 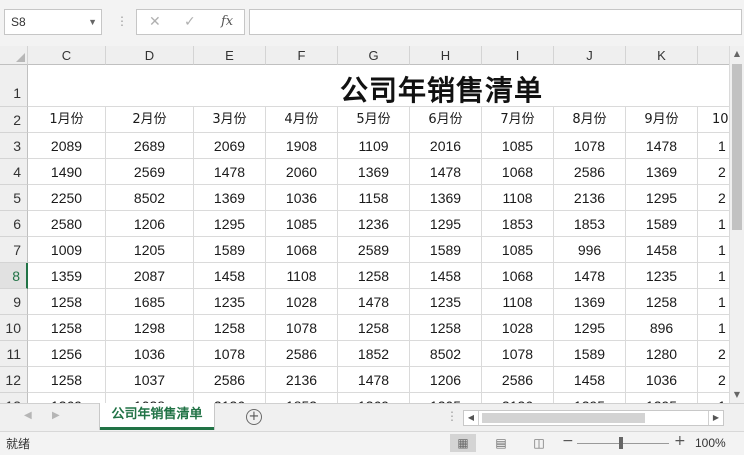 I want to click on data-cell: 2589, so click(x=374, y=250).